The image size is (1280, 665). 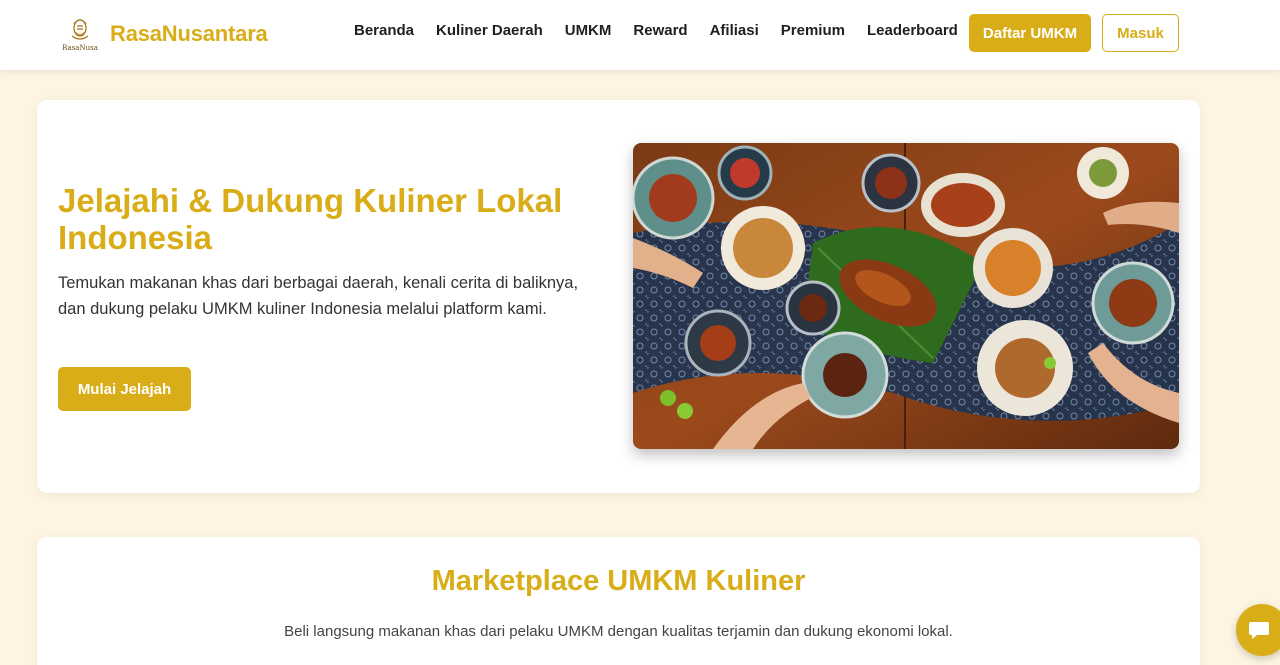 I want to click on nav-item-afiliasi: Afiliasi, so click(x=734, y=30).